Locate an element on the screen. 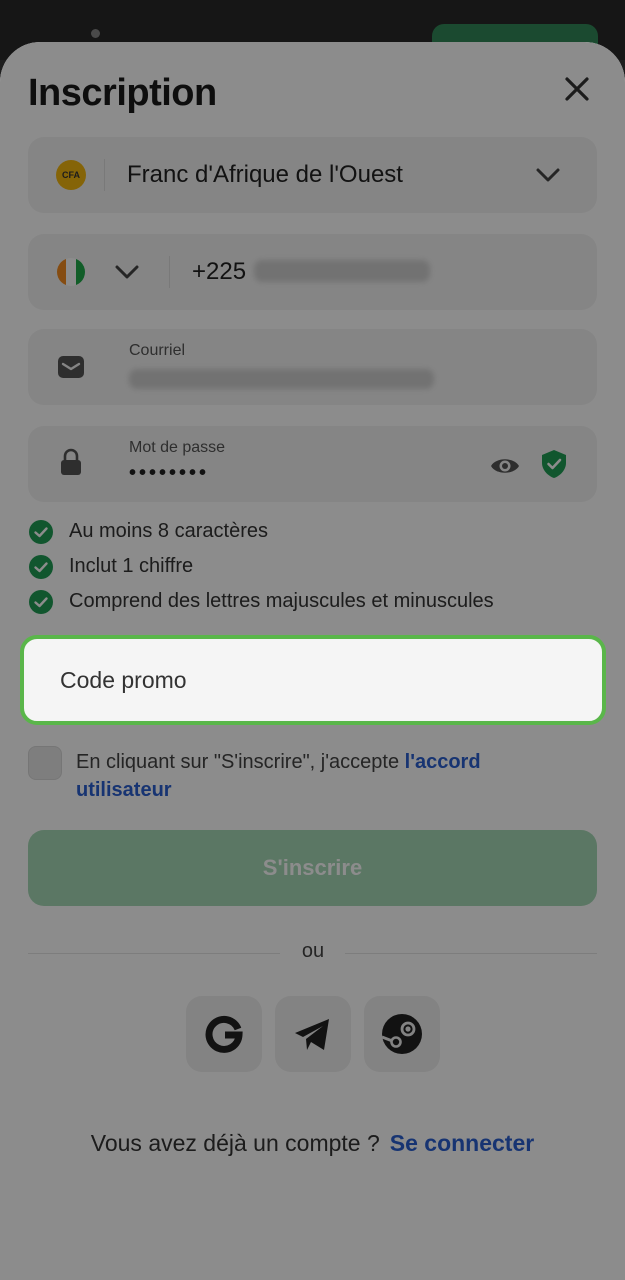 Image resolution: width=625 pixels, height=1280 pixels. camera-dot is located at coordinates (95, 33).